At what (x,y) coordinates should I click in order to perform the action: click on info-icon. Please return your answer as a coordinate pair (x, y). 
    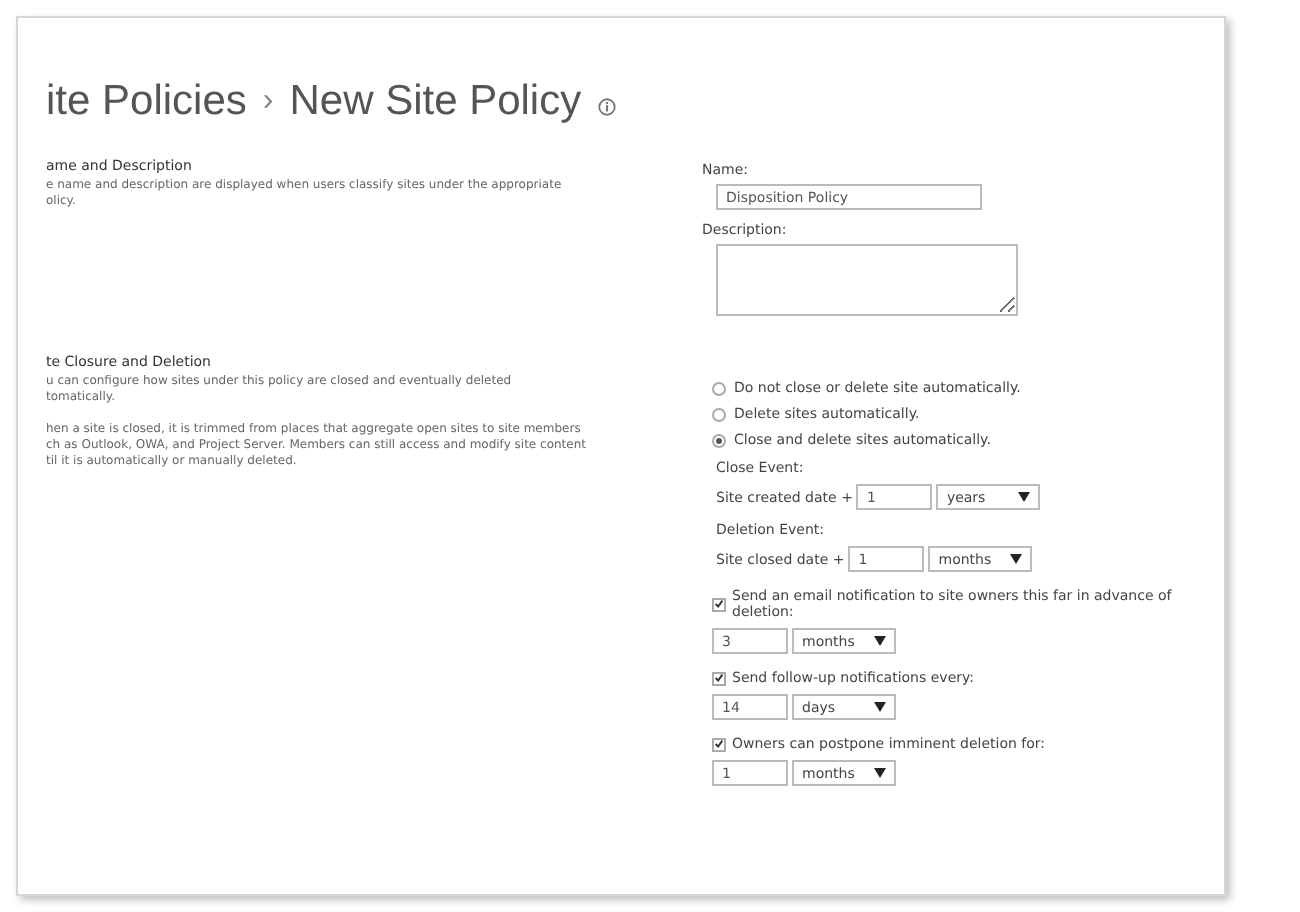
    Looking at the image, I should click on (606, 106).